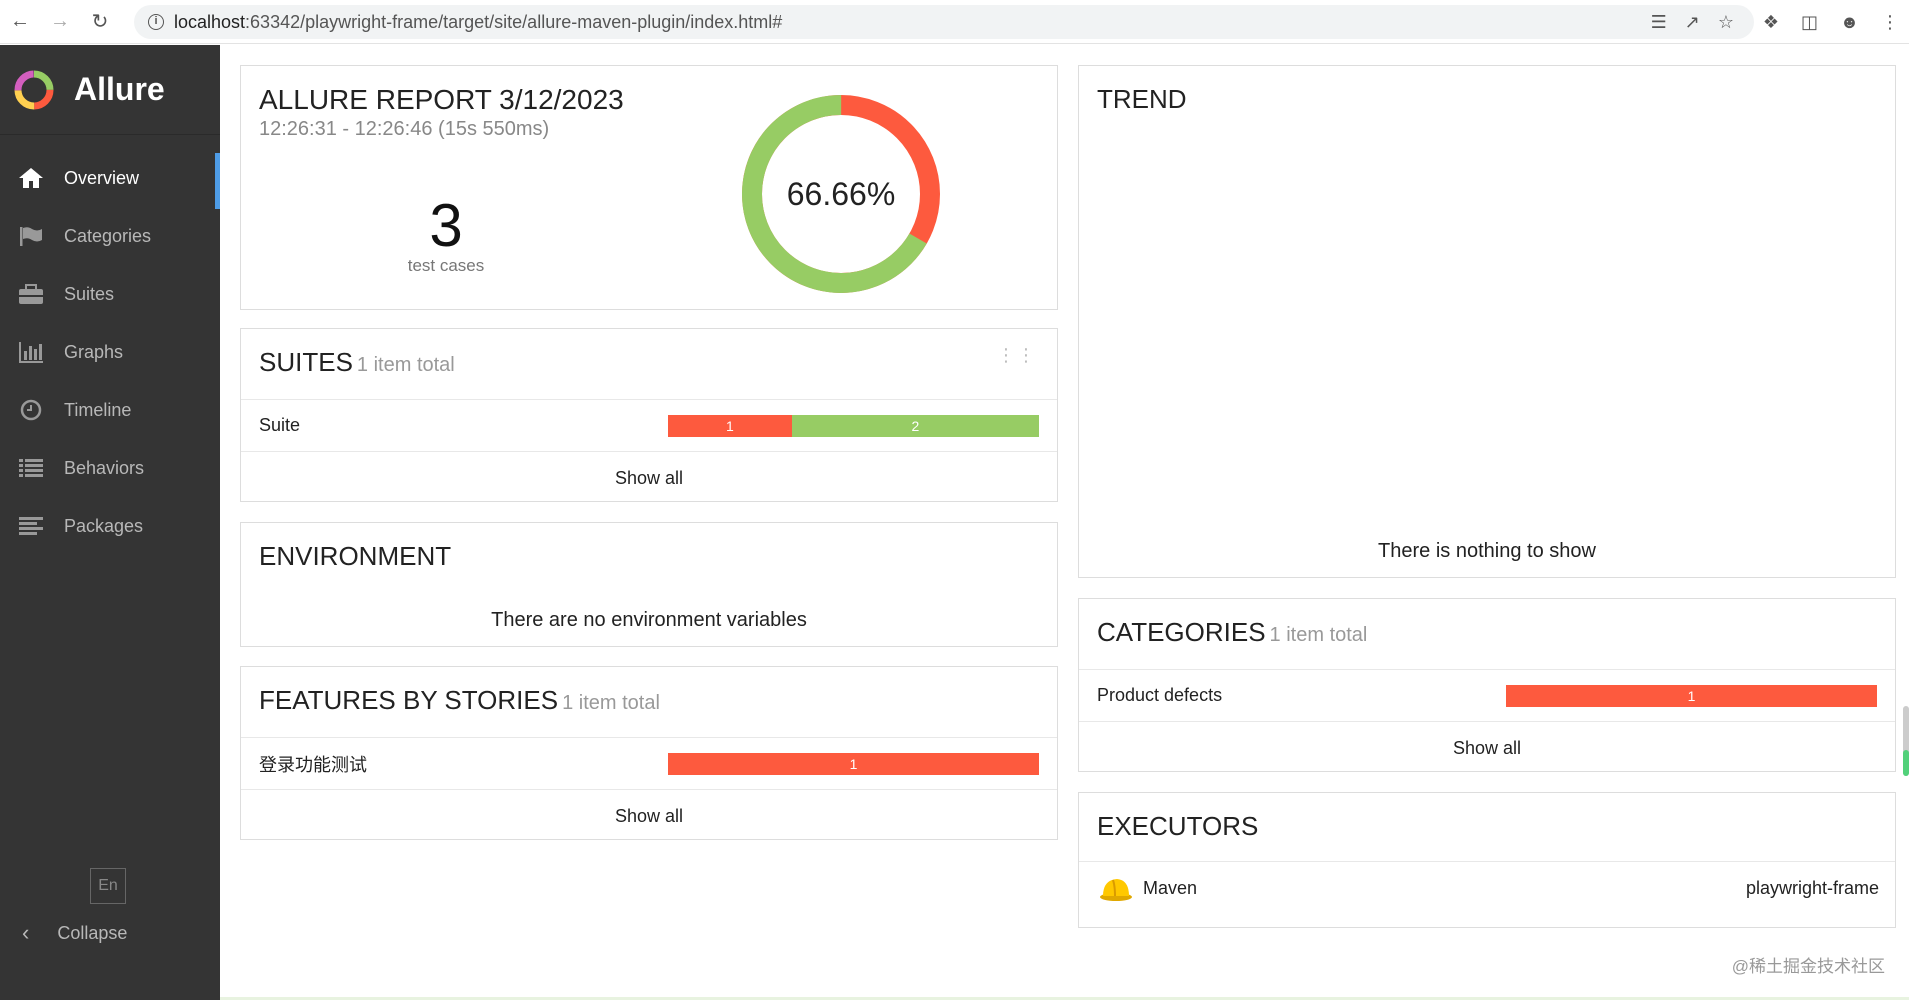  What do you see at coordinates (355, 556) in the screenshot?
I see `environment-title: ENVIRONMENT` at bounding box center [355, 556].